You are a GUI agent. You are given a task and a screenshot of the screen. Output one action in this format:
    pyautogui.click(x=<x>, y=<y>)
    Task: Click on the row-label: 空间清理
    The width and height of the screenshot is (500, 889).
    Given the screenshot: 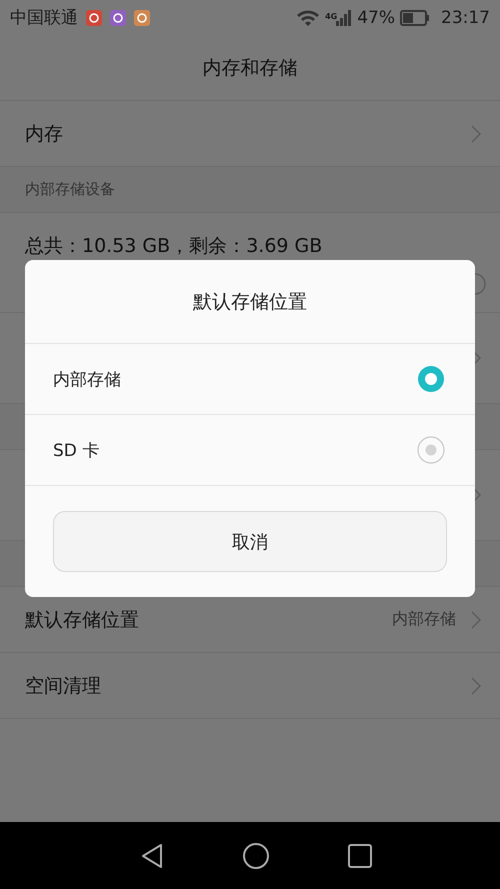 What is the action you would take?
    pyautogui.click(x=63, y=686)
    